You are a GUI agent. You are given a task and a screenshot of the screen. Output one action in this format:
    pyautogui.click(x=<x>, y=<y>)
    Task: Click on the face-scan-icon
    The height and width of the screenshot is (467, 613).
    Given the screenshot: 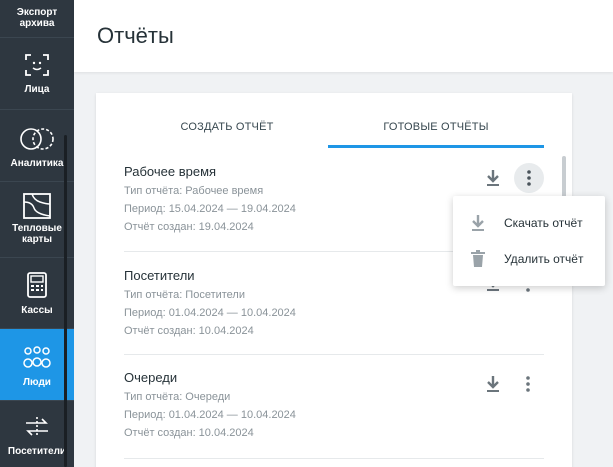 What is the action you would take?
    pyautogui.click(x=37, y=65)
    